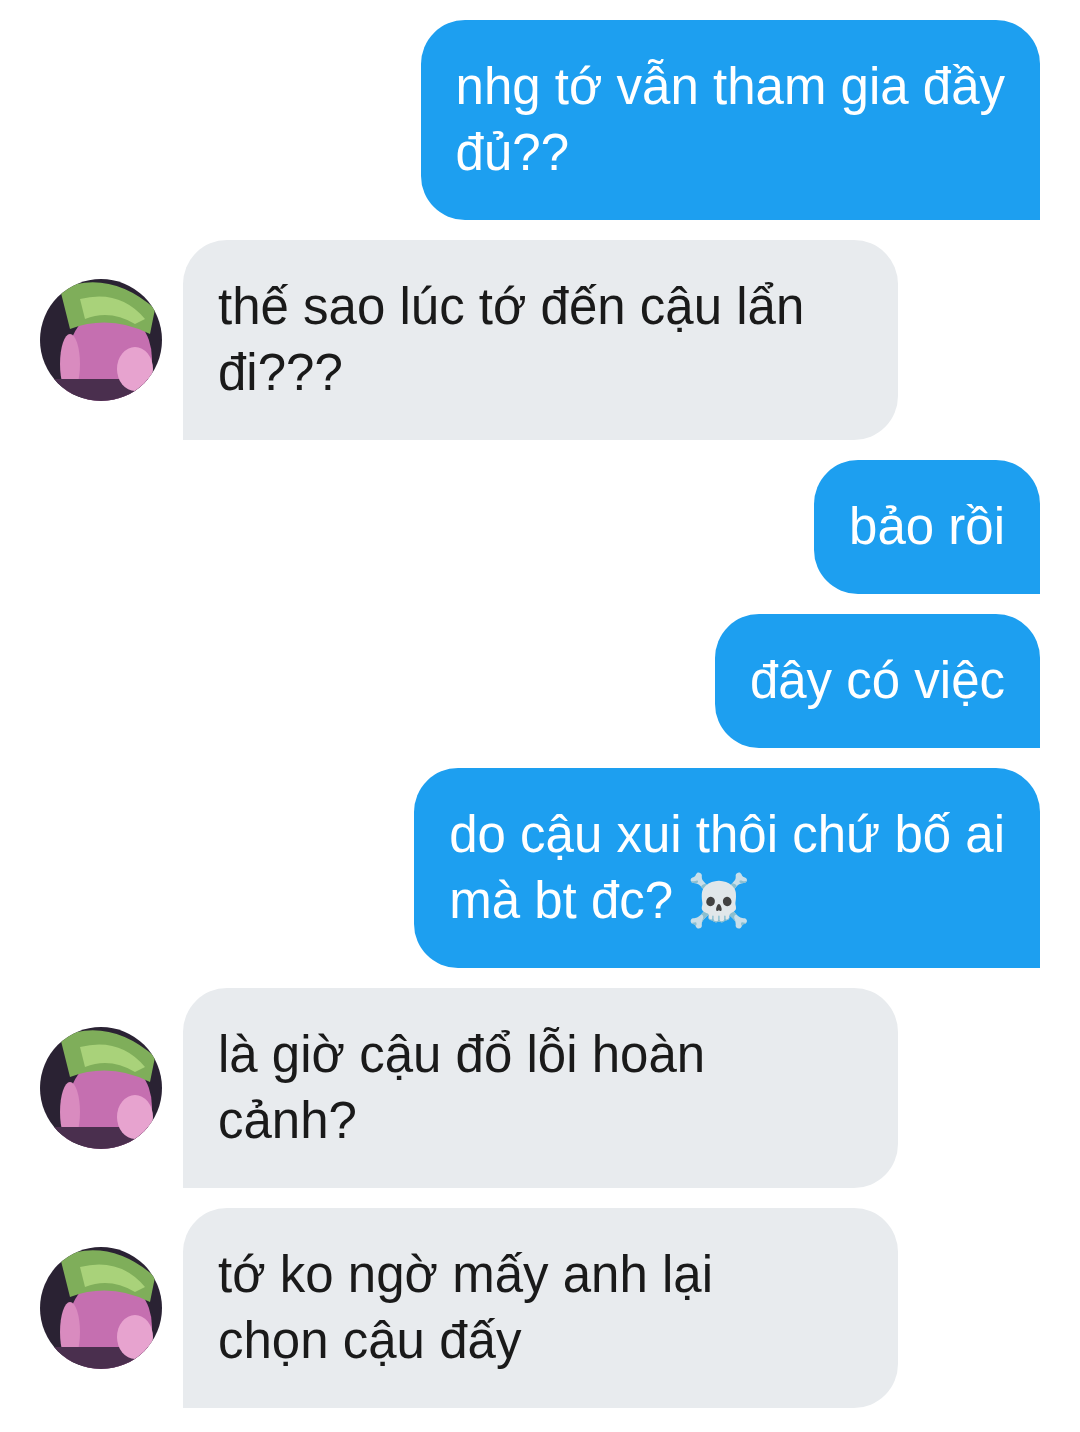 This screenshot has width=1080, height=1432. Describe the element at coordinates (730, 120) in the screenshot. I see `message-bubble: nhg tớ vẫn tham gia đầy đủ??` at that location.